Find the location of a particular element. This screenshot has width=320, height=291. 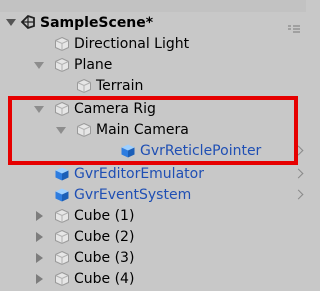

scene-row: SampleScene* is located at coordinates (153, 22).